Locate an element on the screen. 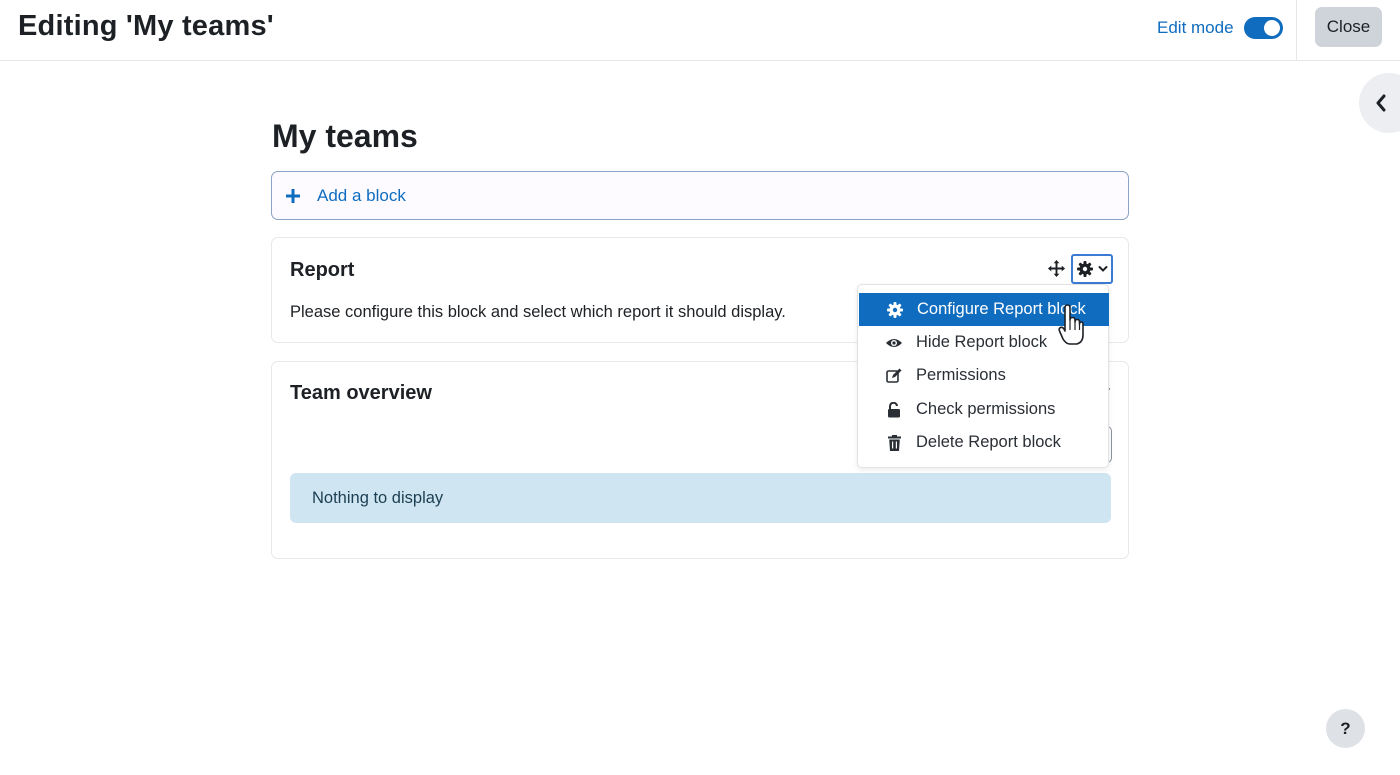  menu-item-delete: Delete Report block is located at coordinates (984, 442).